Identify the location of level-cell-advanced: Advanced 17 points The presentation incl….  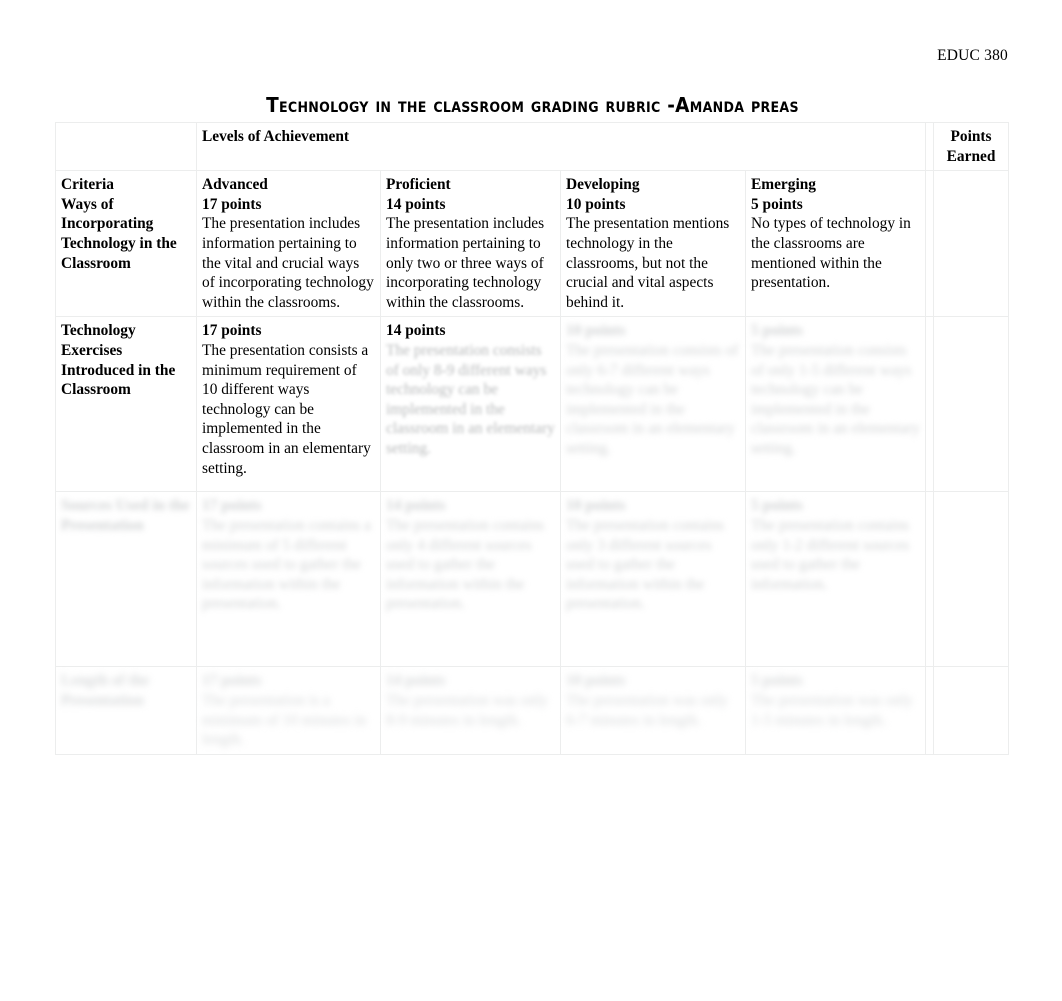
(288, 244).